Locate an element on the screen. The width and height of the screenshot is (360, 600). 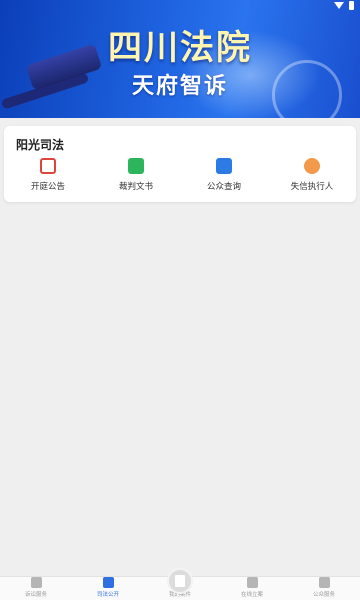
nav-label: 在线立案 is located at coordinates (251, 595).